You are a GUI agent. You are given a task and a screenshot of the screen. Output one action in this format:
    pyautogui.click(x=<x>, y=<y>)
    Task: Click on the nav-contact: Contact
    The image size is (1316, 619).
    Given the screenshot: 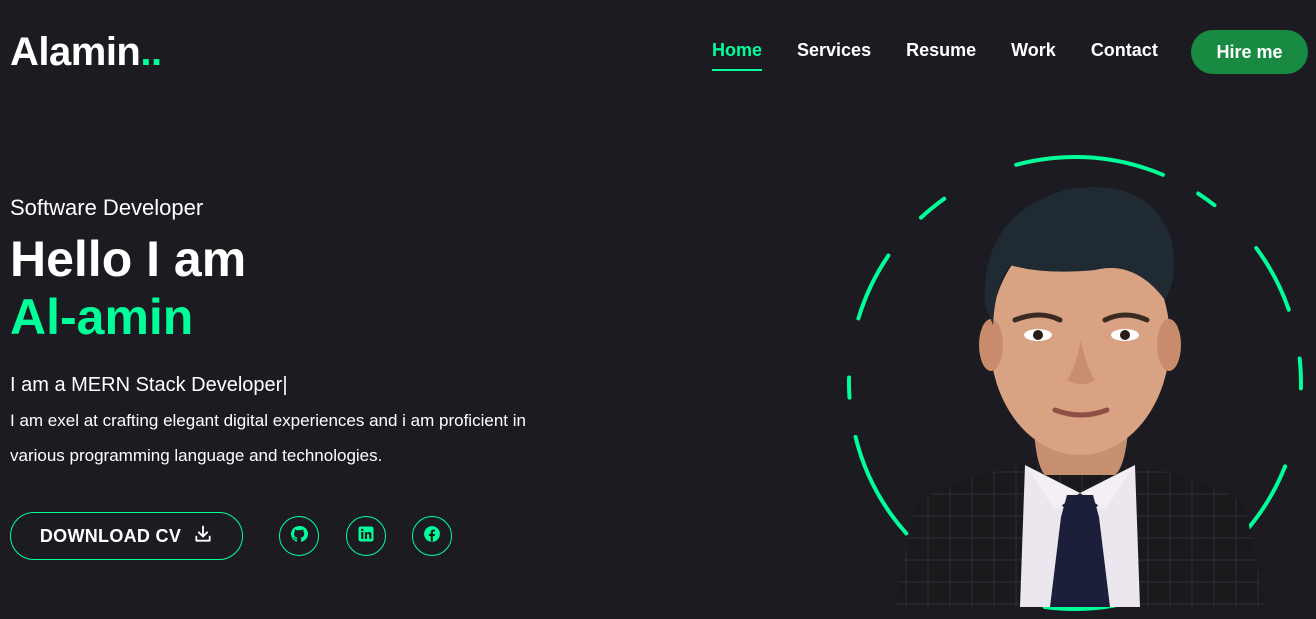 What is the action you would take?
    pyautogui.click(x=1124, y=52)
    